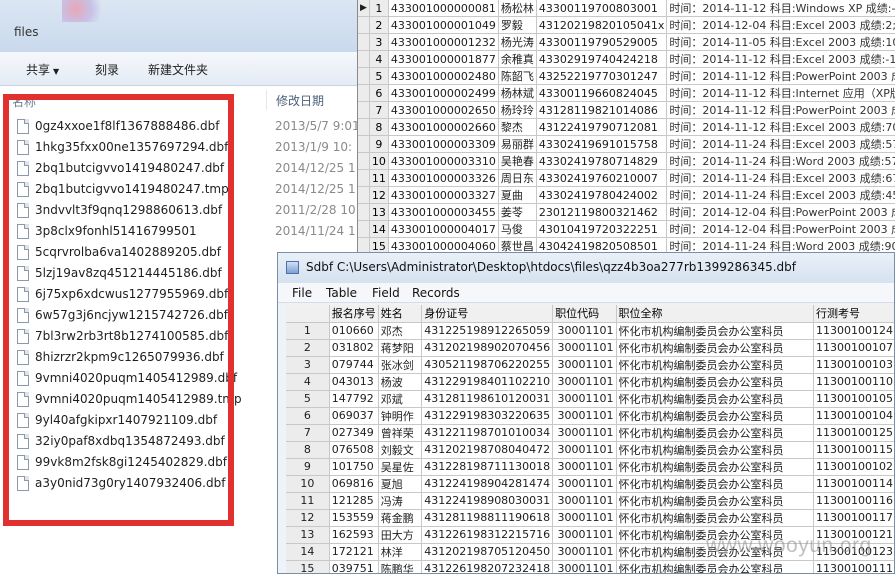  What do you see at coordinates (180, 231) in the screenshot?
I see `file-item: 3p8clx9fonhl51416799501 2014/11/24 1` at bounding box center [180, 231].